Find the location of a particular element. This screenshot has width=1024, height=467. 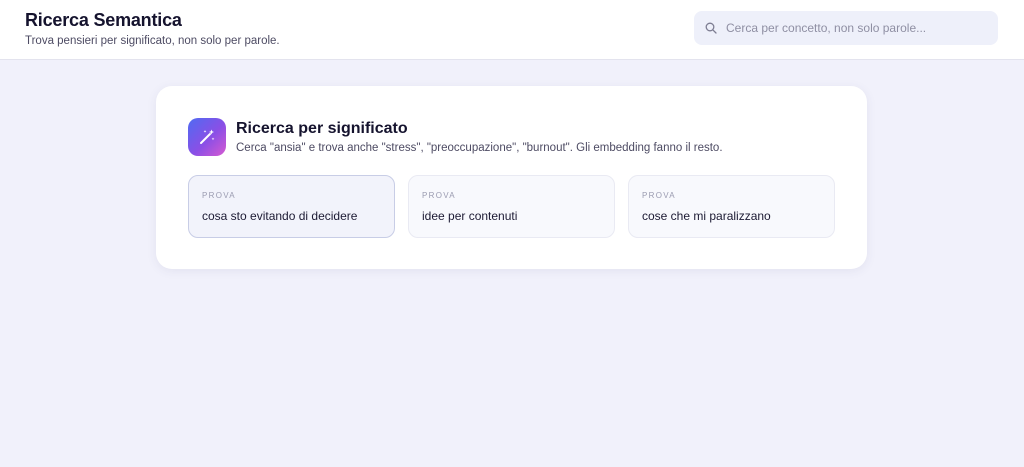

search-bar is located at coordinates (846, 28).